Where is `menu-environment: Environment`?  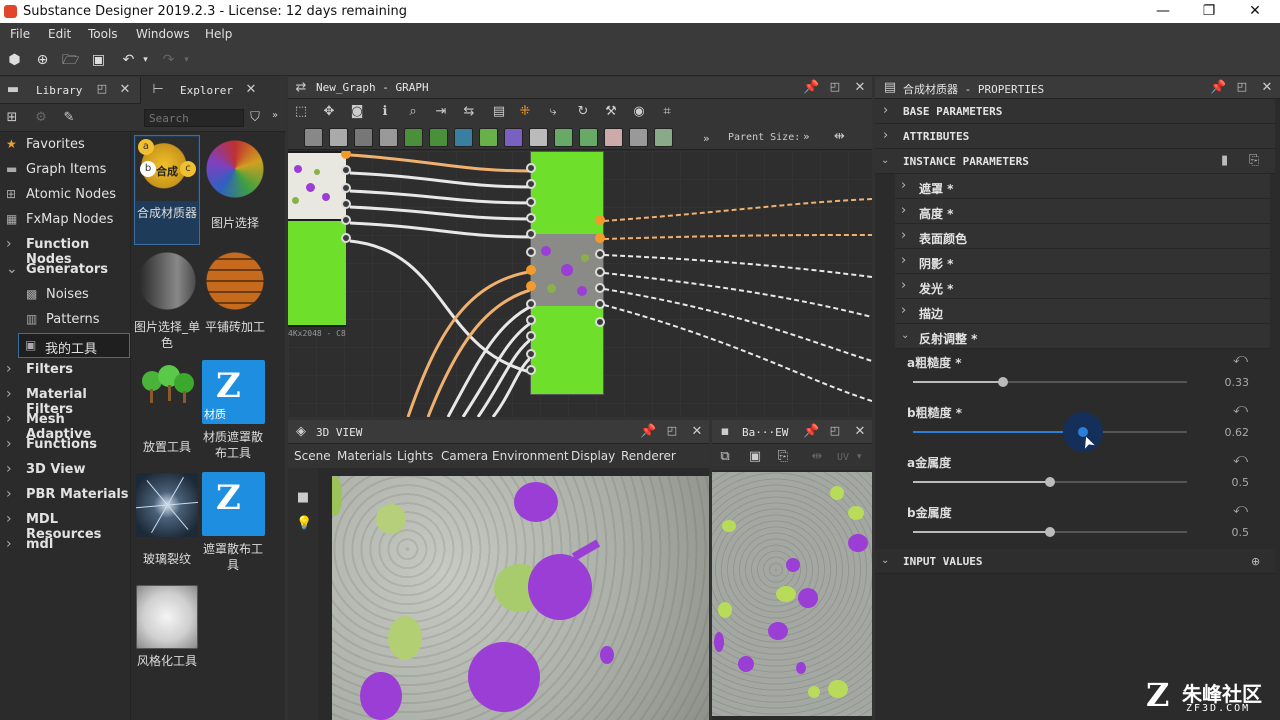
menu-environment: Environment is located at coordinates (530, 456).